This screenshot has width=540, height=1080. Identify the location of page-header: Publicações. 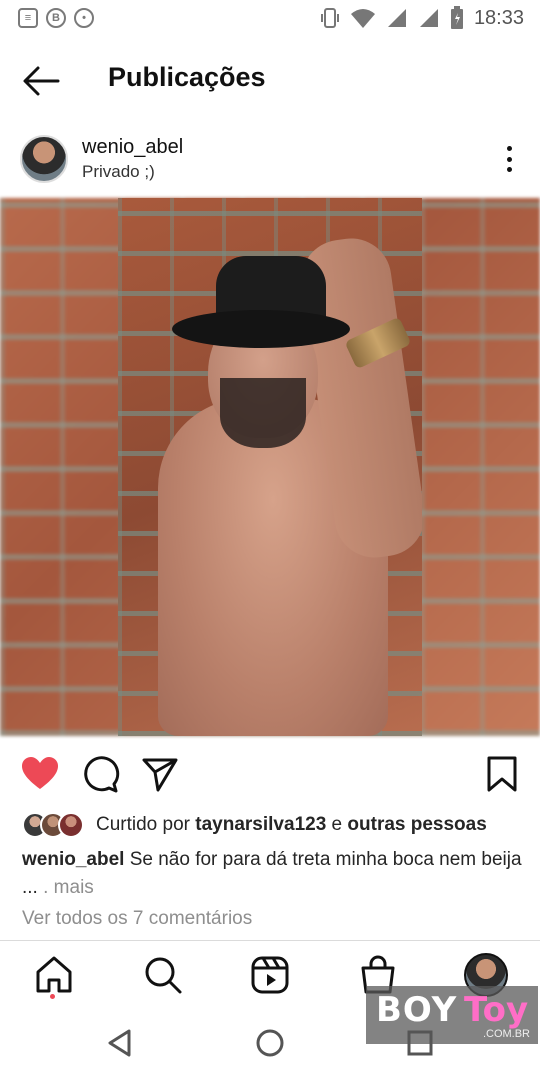
(270, 80).